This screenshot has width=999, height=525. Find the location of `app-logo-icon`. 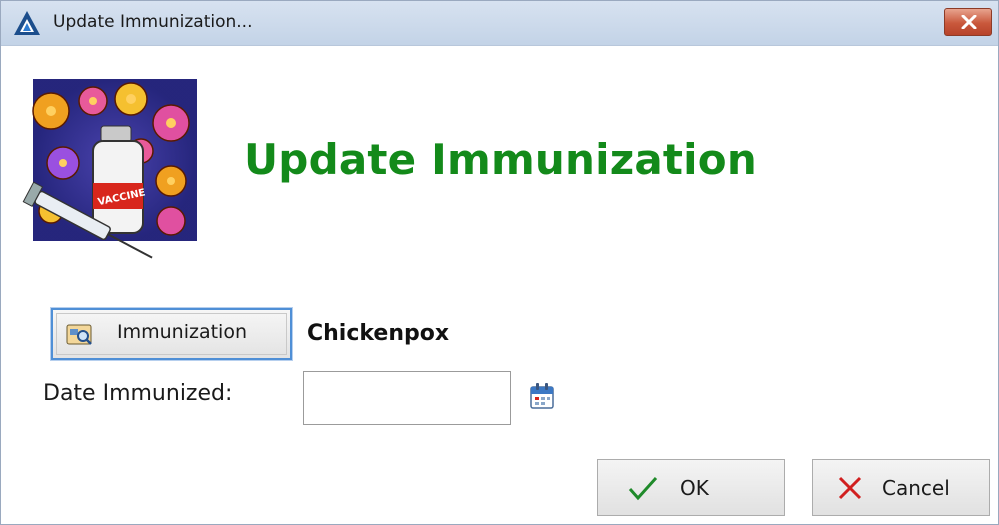

app-logo-icon is located at coordinates (27, 23).